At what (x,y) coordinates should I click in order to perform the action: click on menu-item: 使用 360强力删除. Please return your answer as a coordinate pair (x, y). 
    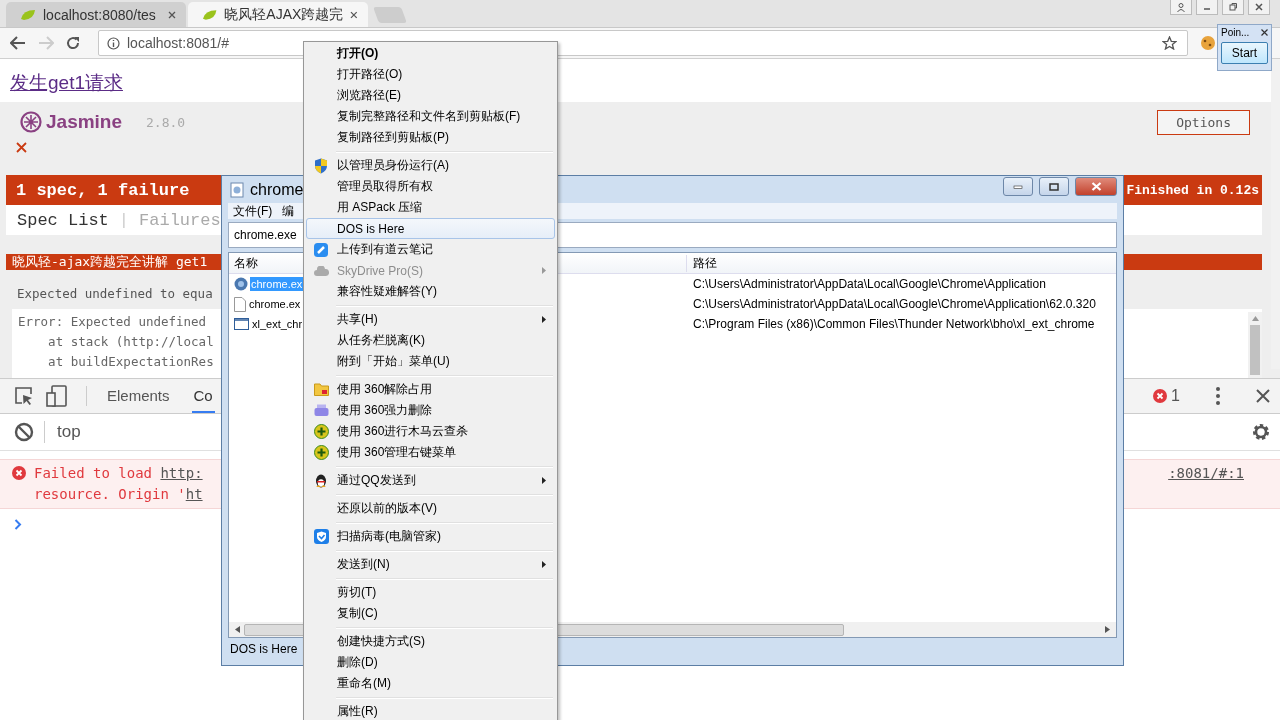
    Looking at the image, I should click on (430, 410).